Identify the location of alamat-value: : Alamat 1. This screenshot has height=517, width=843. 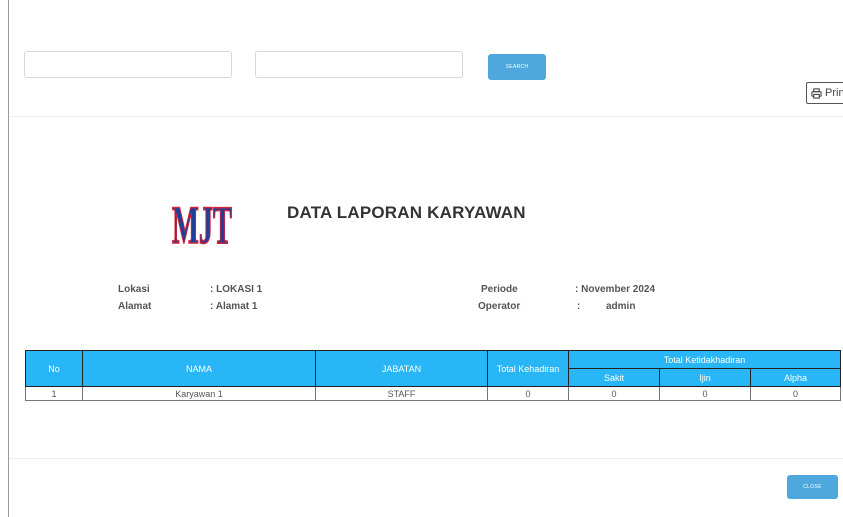
(234, 306).